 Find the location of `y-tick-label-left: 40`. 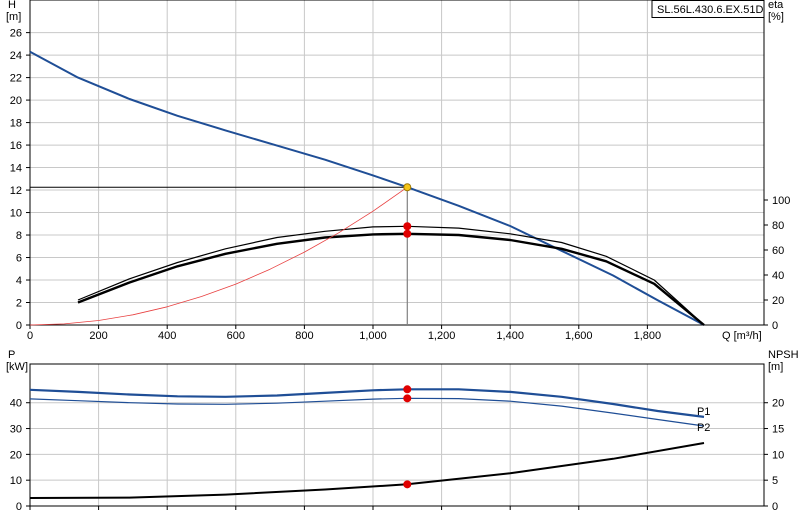

y-tick-label-left: 40 is located at coordinates (16, 404).